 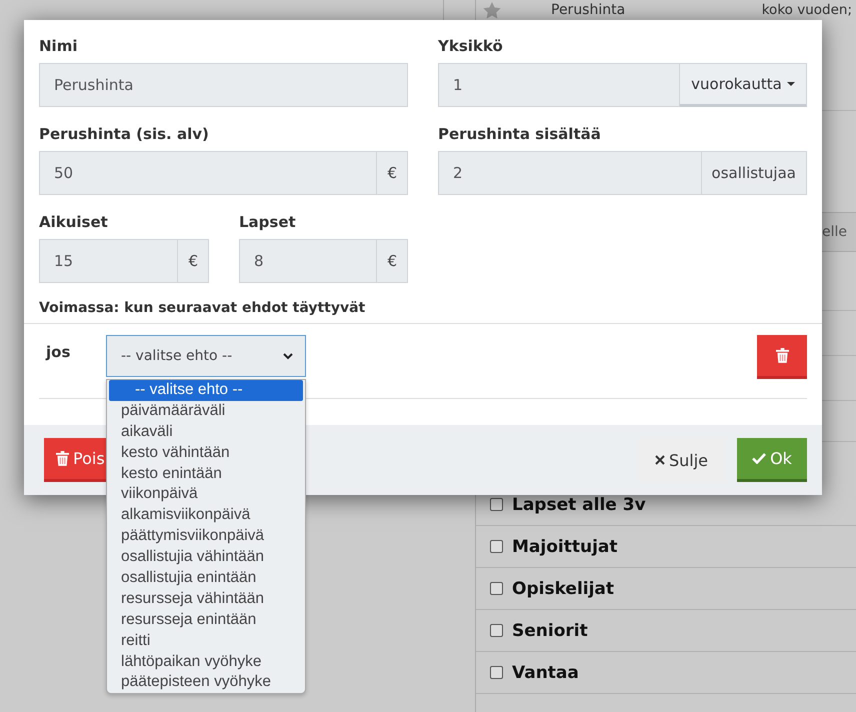 What do you see at coordinates (807, 10) in the screenshot?
I see `price-period: koko vuoden;` at bounding box center [807, 10].